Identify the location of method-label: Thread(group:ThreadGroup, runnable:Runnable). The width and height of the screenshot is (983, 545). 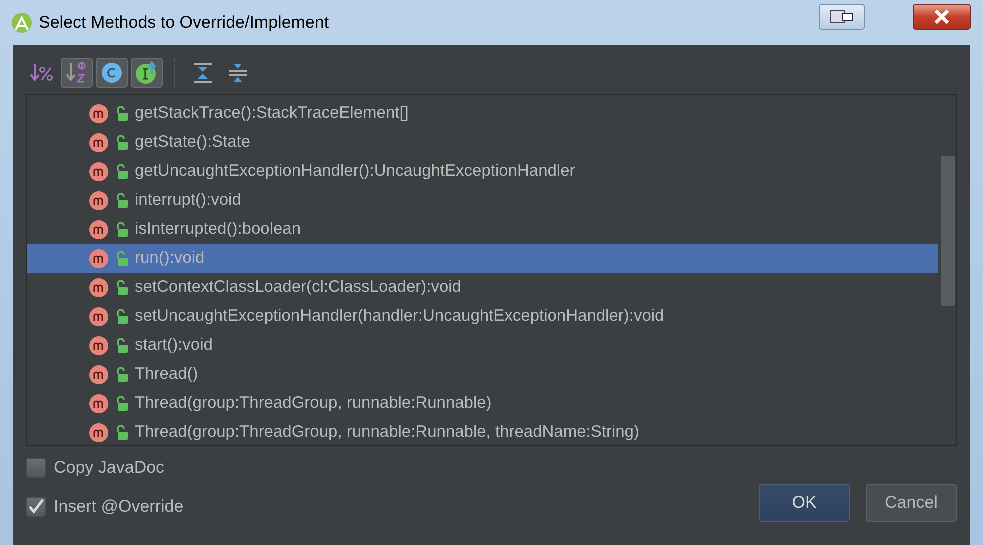
(313, 403).